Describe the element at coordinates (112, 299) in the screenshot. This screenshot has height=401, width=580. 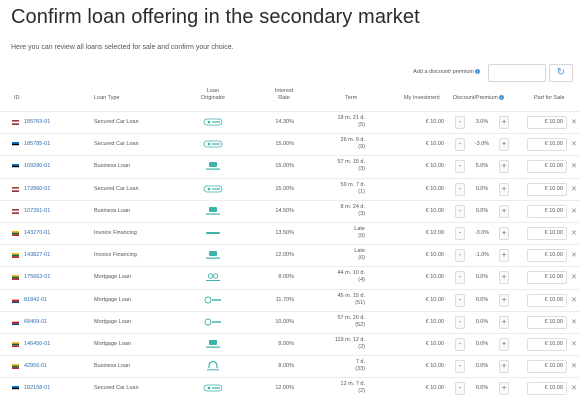
I see `loan-type: Mortgage Loan` at that location.